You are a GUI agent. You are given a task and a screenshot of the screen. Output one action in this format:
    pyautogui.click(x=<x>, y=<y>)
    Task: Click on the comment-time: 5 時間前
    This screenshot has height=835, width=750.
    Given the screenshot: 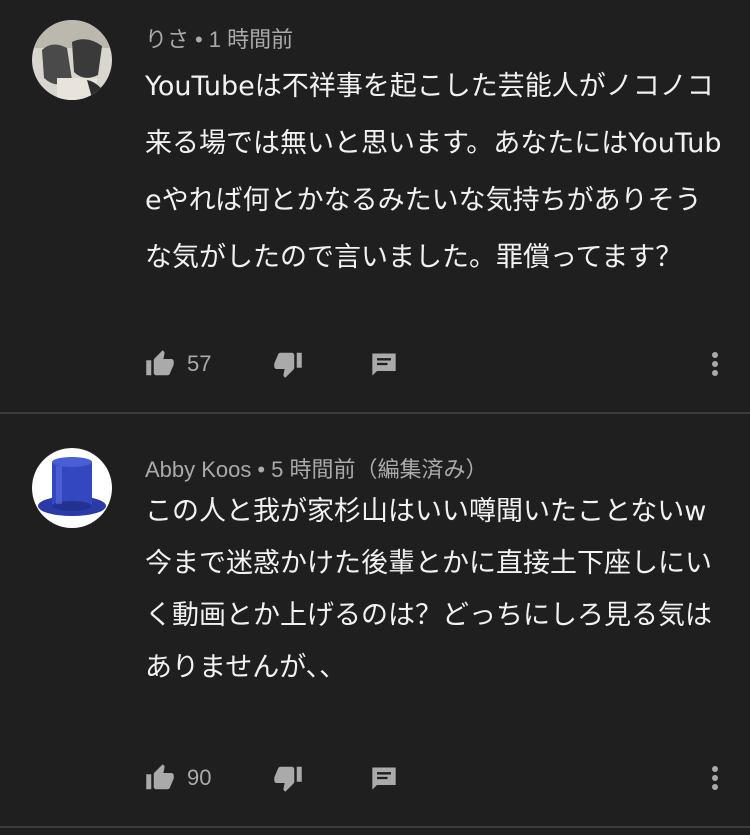 What is the action you would take?
    pyautogui.click(x=313, y=469)
    